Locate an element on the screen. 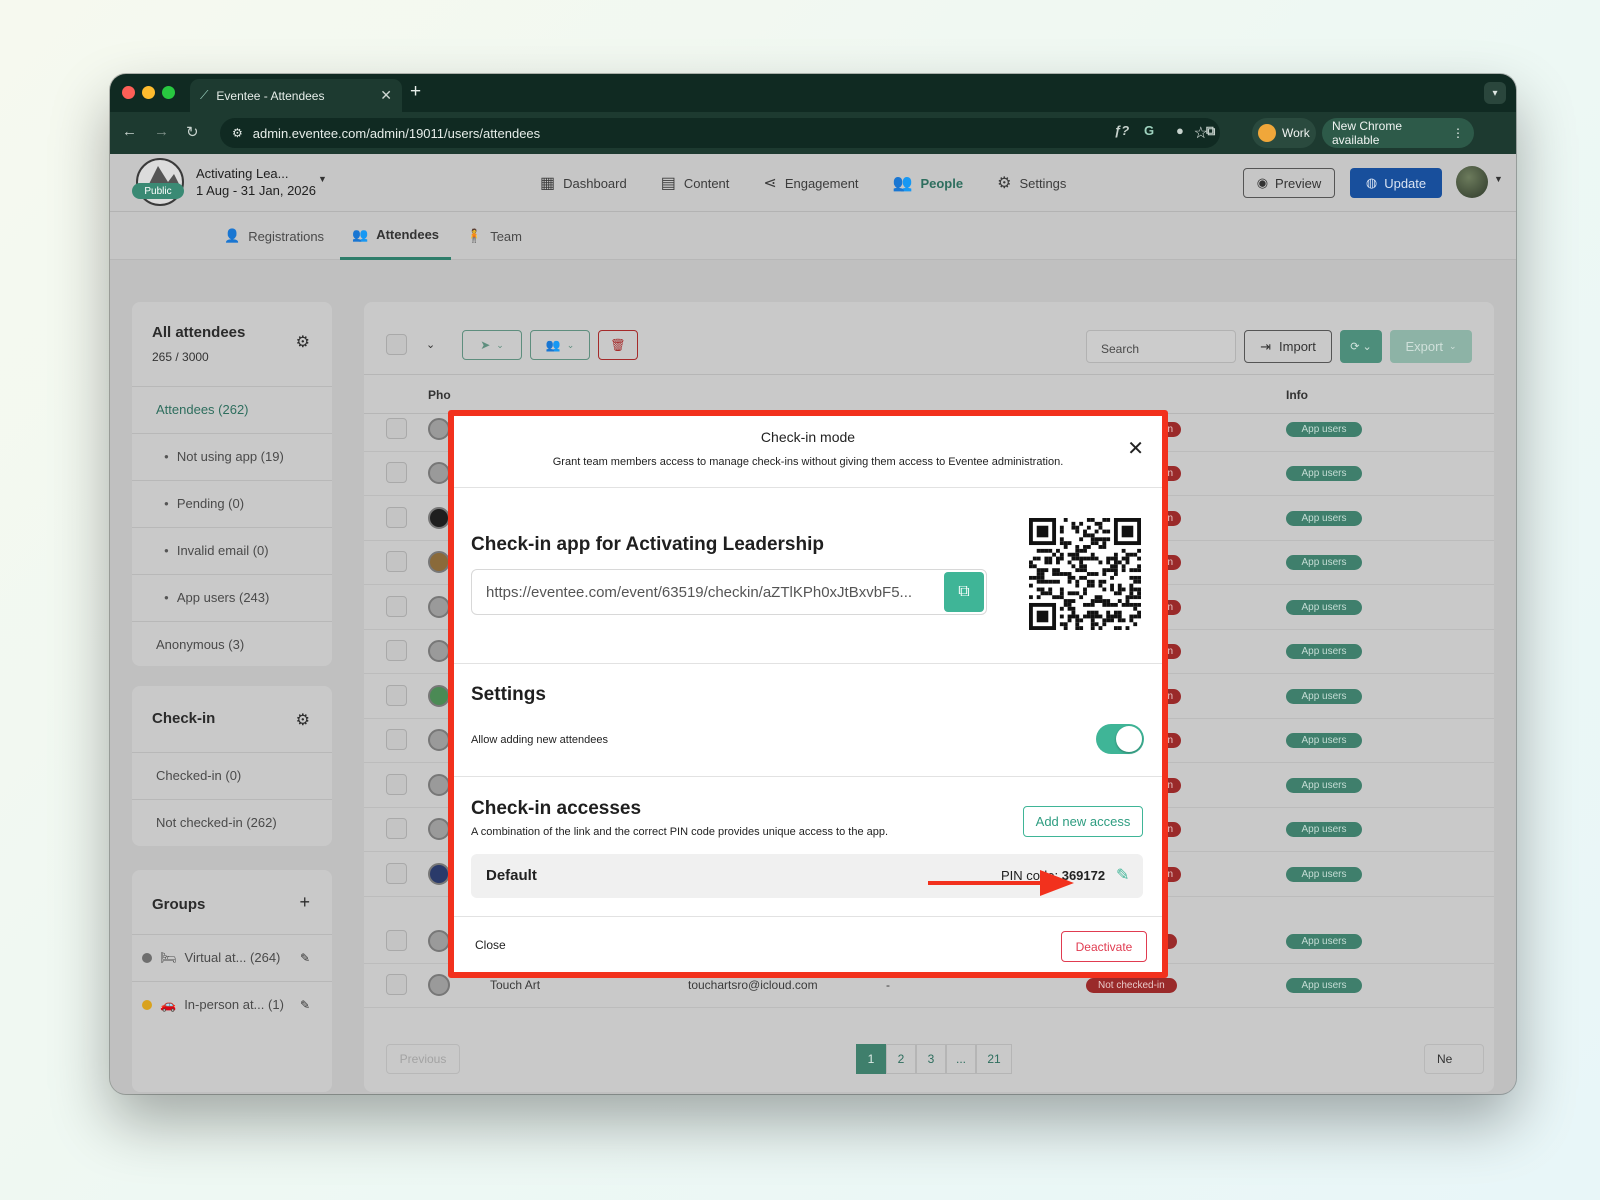 The height and width of the screenshot is (1200, 1600). update-button: ◍ Update is located at coordinates (1396, 183).